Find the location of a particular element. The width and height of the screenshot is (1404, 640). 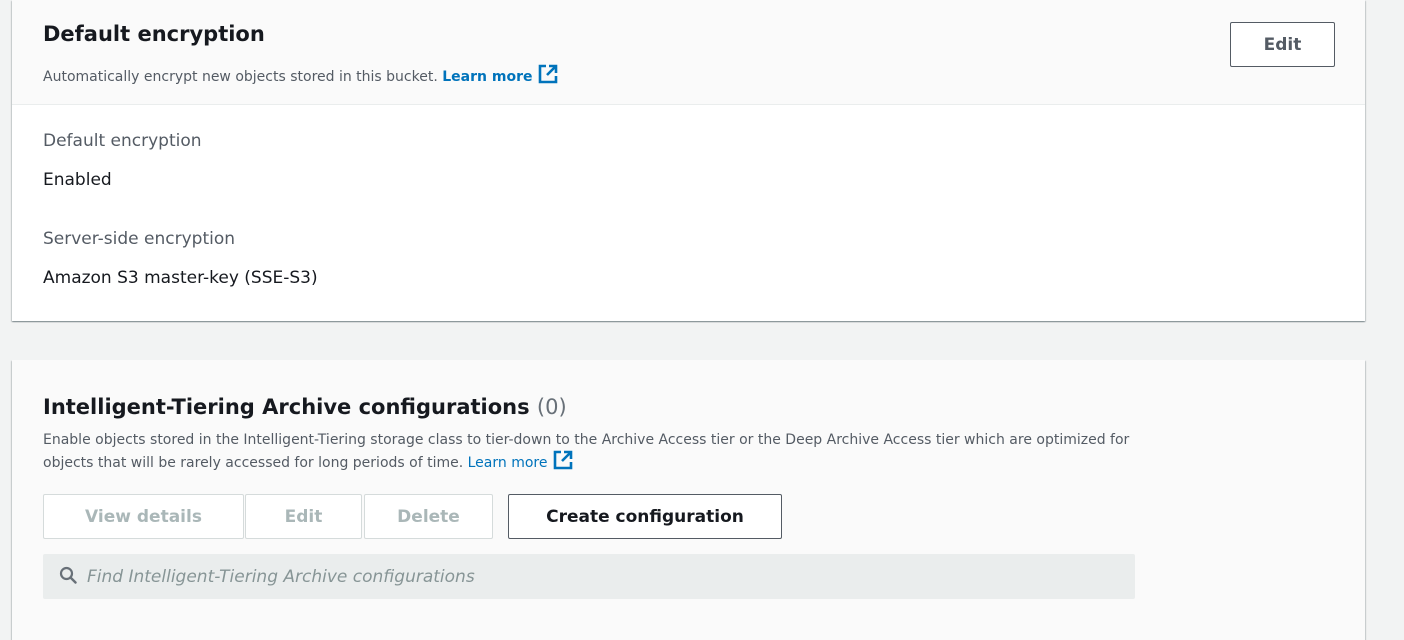

default-encryption-title: Default encryption is located at coordinates (154, 34).